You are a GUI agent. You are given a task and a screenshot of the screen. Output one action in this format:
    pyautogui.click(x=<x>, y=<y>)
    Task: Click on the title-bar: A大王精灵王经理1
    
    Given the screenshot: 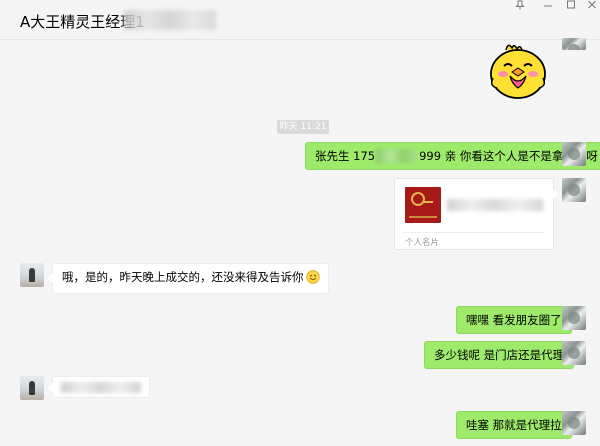 What is the action you would take?
    pyautogui.click(x=300, y=20)
    